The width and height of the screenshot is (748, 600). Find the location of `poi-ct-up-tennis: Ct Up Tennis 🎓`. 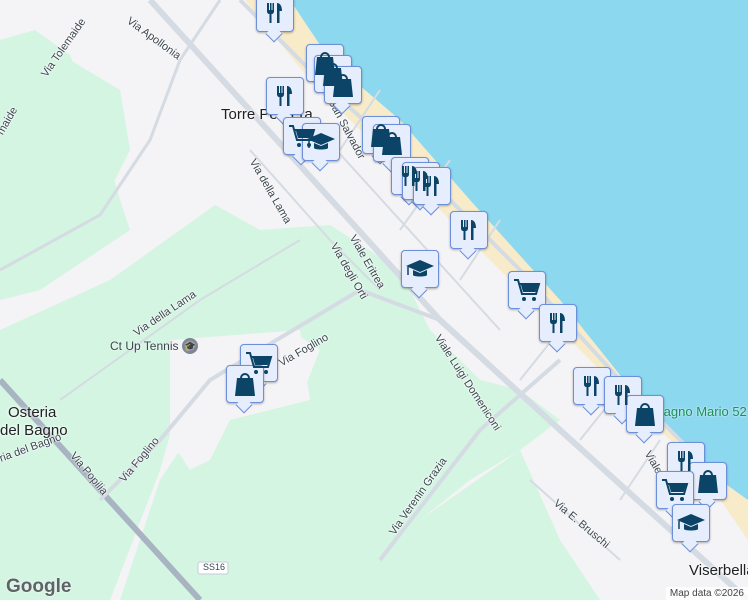

poi-ct-up-tennis: Ct Up Tennis 🎓 is located at coordinates (154, 346).